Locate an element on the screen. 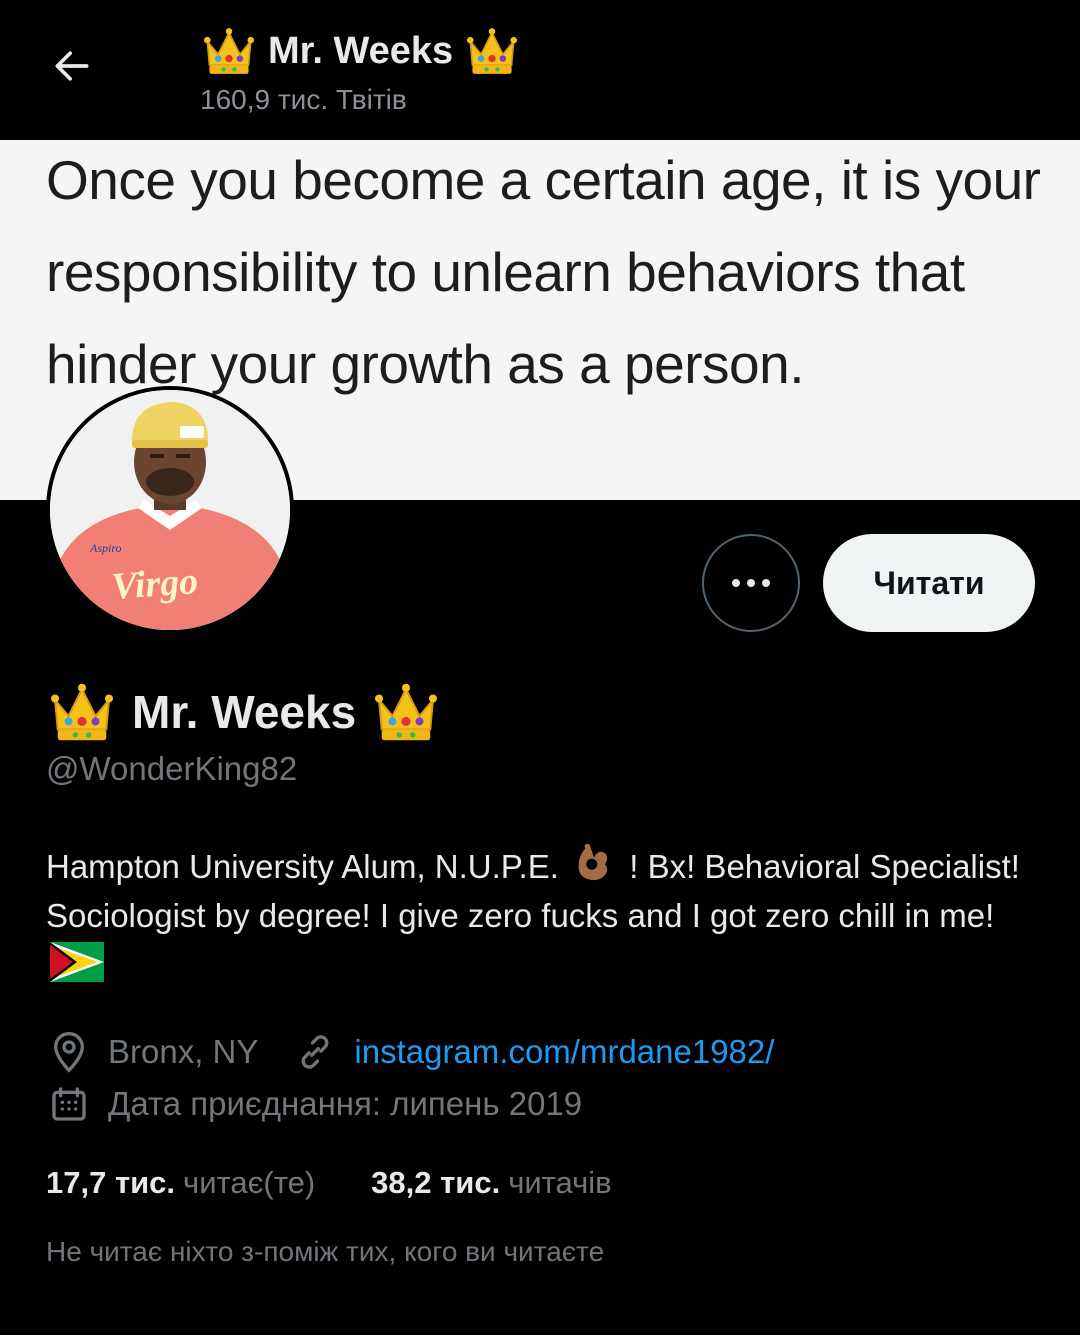 The height and width of the screenshot is (1335, 1080). followers-stat: 38,2 тис. читачів is located at coordinates (491, 1183).